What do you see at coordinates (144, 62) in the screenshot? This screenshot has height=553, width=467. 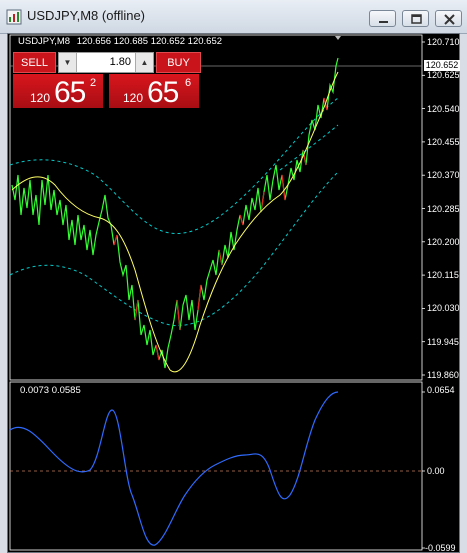 I see `lot-increase-button: ▲` at bounding box center [144, 62].